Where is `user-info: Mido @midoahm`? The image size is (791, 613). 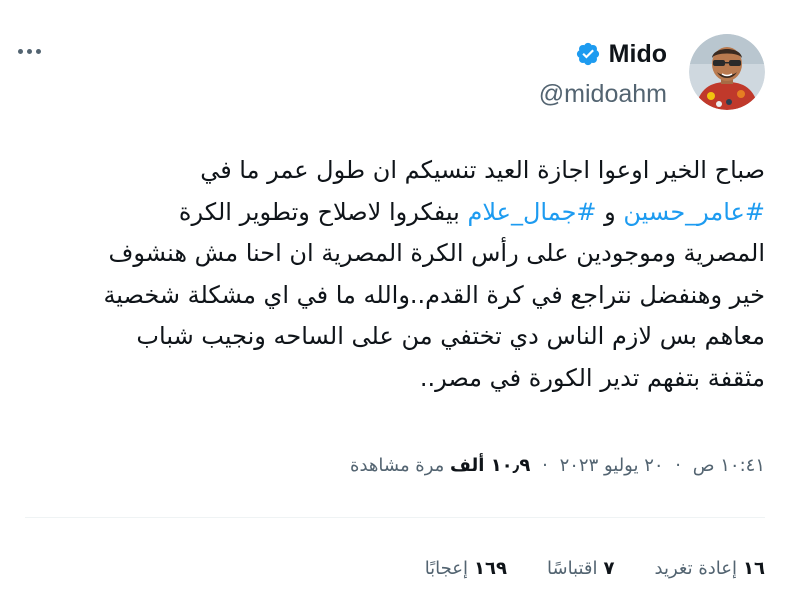
user-info: Mido @midoahm is located at coordinates (603, 73).